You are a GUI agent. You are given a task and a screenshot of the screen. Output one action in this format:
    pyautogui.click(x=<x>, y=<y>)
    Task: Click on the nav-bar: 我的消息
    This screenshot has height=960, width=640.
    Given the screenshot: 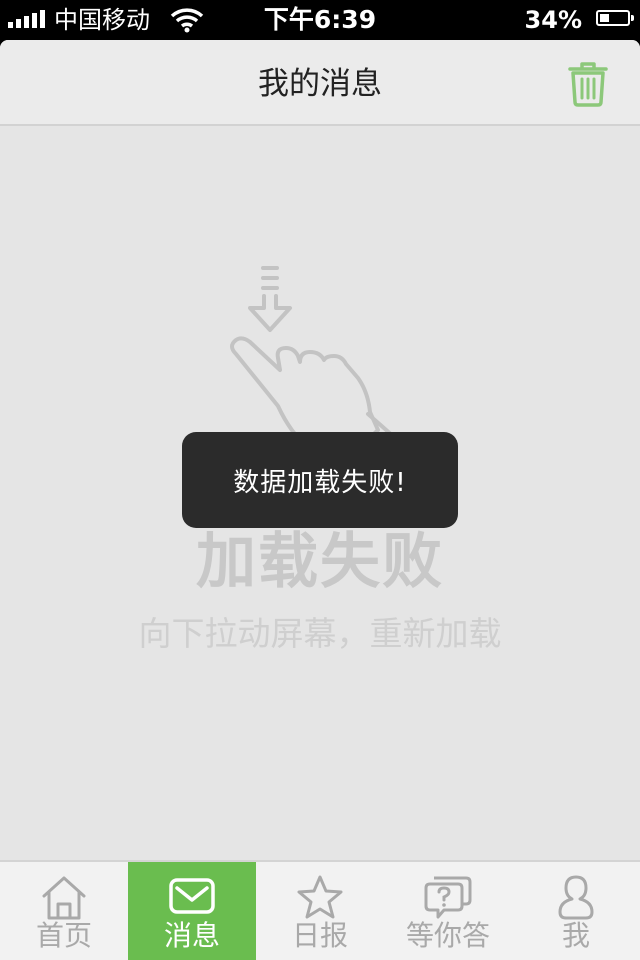 What is the action you would take?
    pyautogui.click(x=320, y=83)
    